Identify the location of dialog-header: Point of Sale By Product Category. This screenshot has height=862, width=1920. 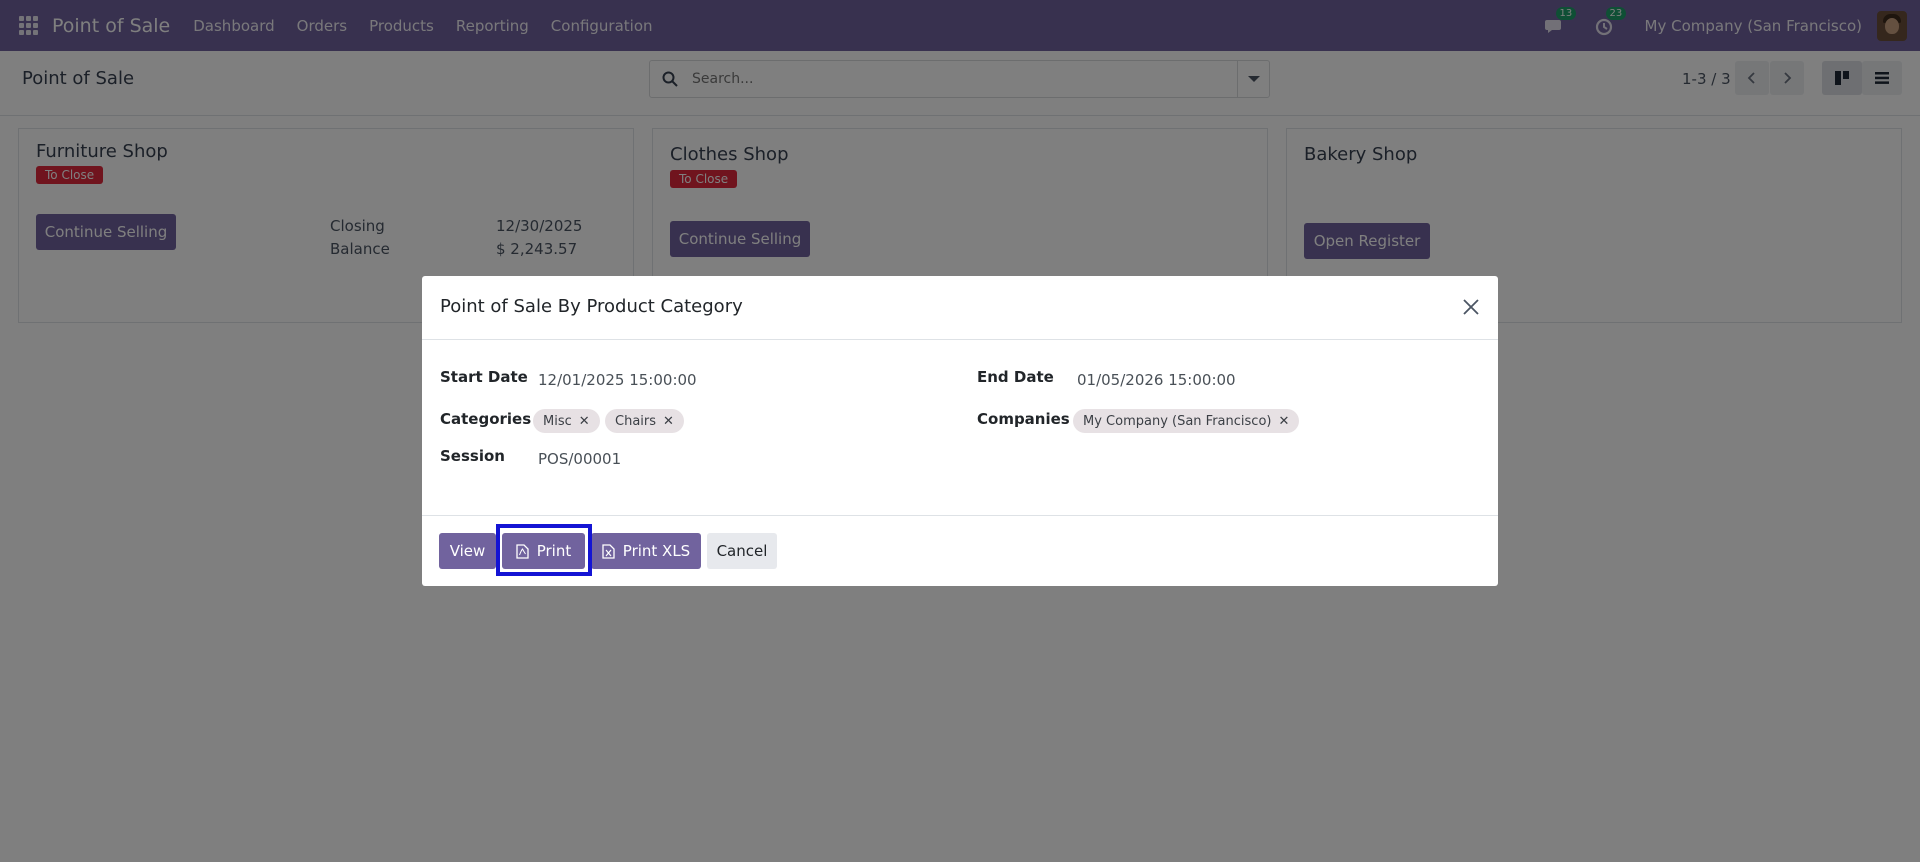
(960, 308).